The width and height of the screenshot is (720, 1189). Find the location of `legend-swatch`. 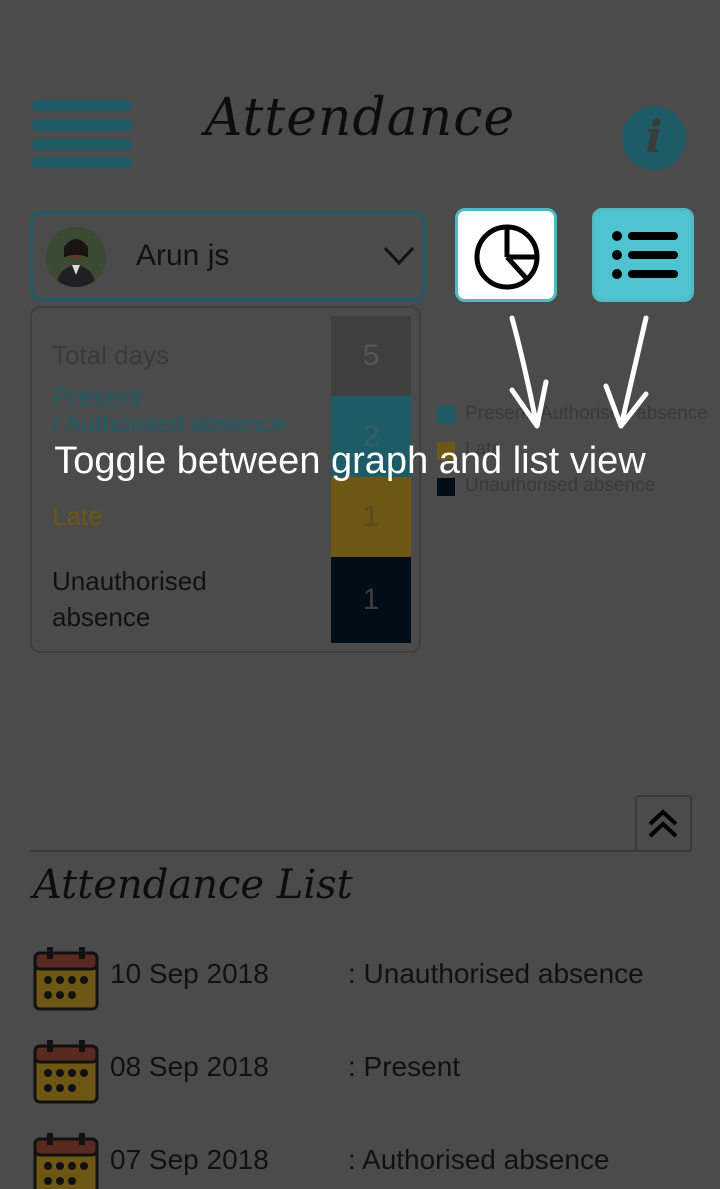

legend-swatch is located at coordinates (446, 415).